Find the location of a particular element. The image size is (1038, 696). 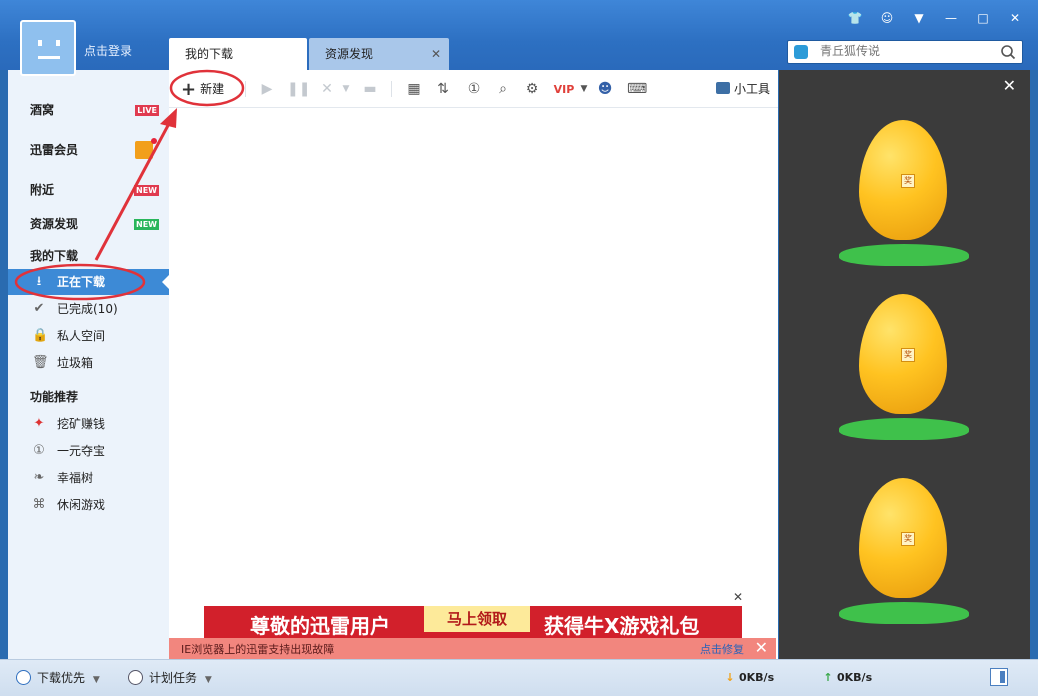

ad-claim-button: 马上领取 is located at coordinates (477, 619).